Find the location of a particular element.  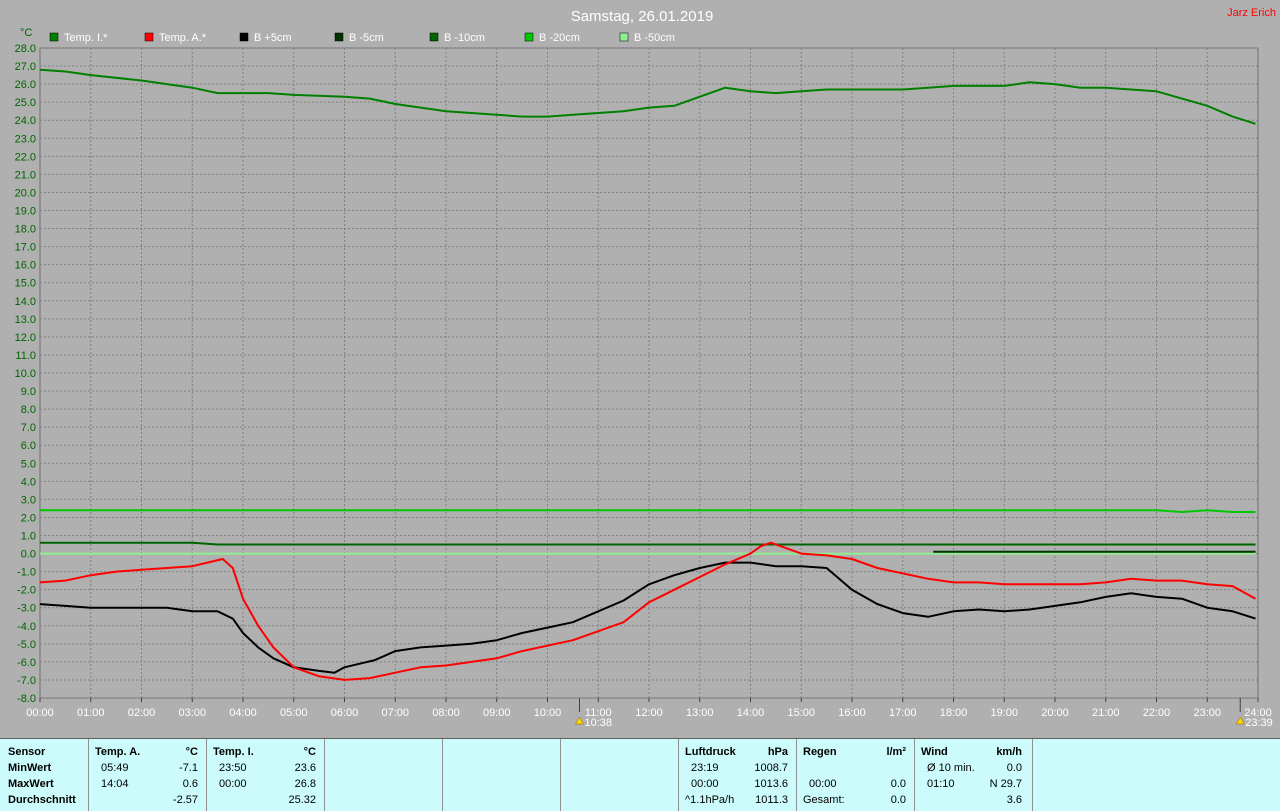

x-tick-label: 07:00 is located at coordinates (395, 713).